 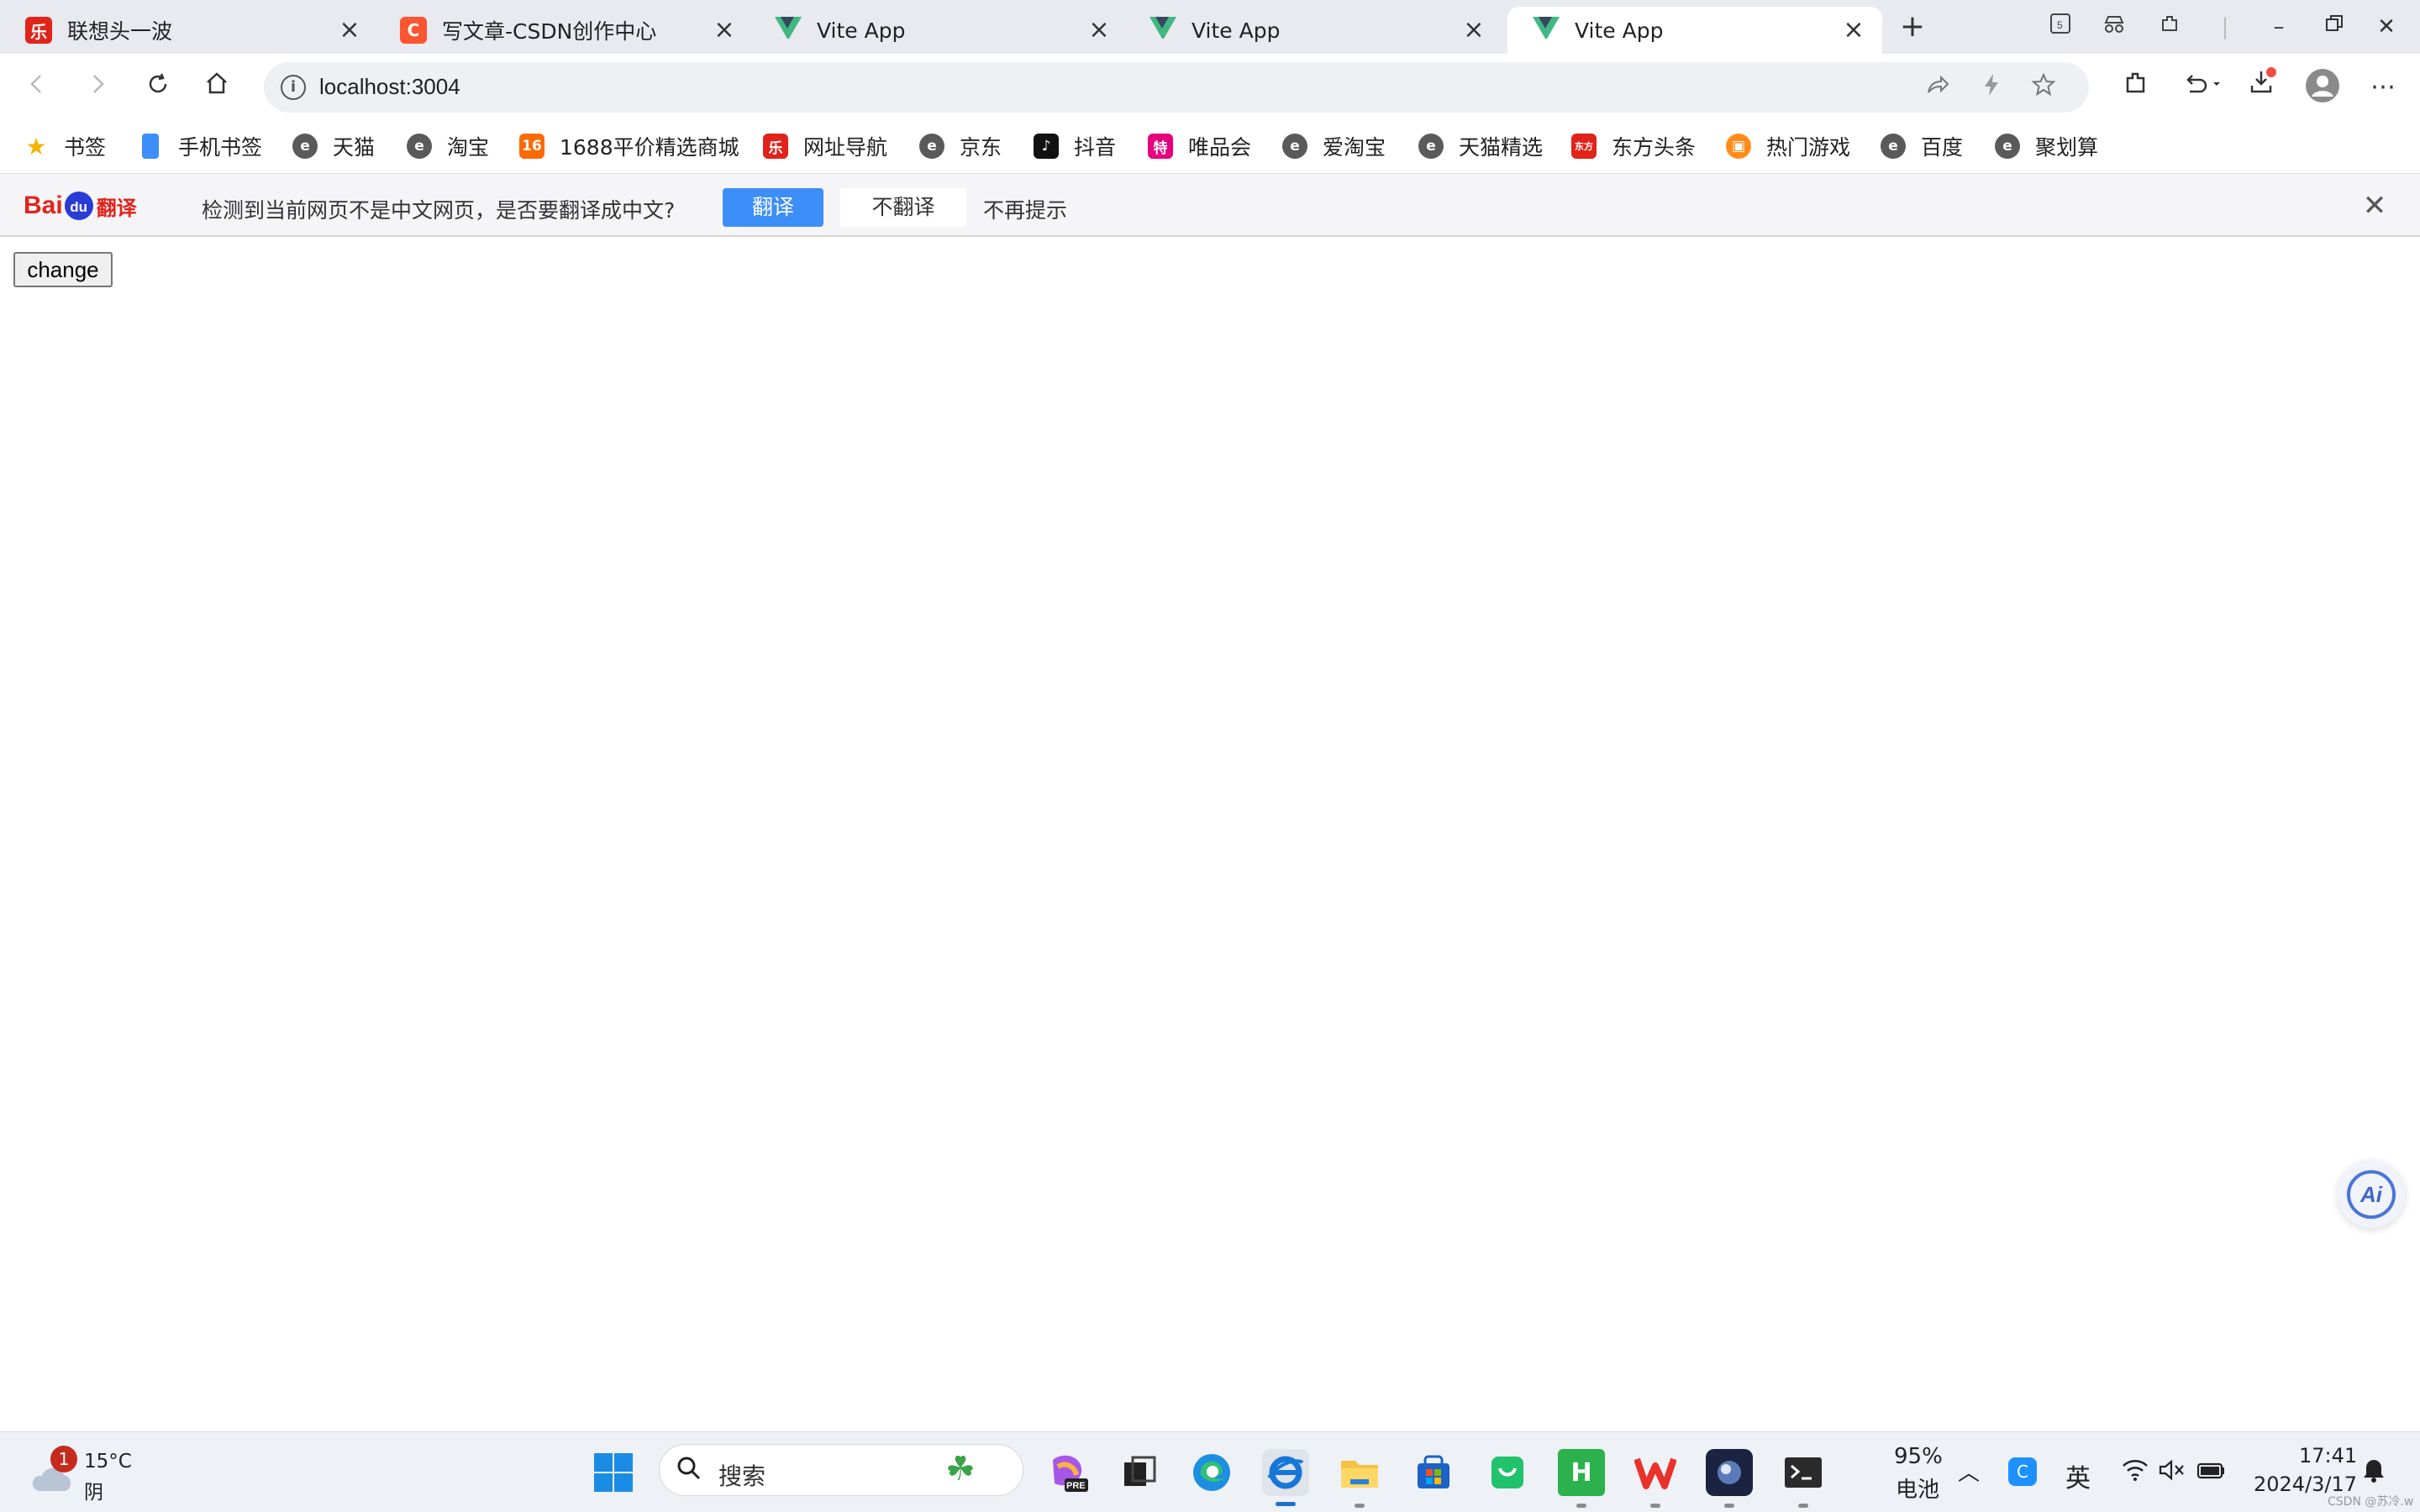 What do you see at coordinates (2060, 27) in the screenshot?
I see `sidebar-toggle-icon: 5` at bounding box center [2060, 27].